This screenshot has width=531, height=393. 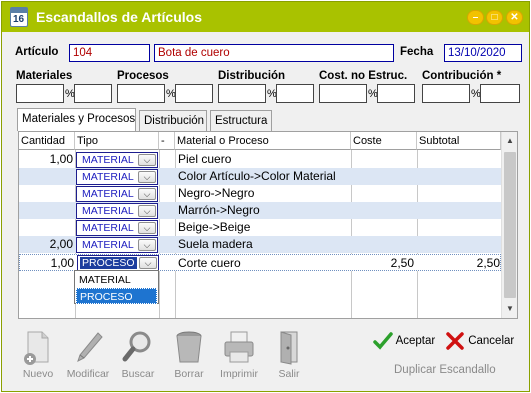 I want to click on new-document-icon, so click(x=36, y=348).